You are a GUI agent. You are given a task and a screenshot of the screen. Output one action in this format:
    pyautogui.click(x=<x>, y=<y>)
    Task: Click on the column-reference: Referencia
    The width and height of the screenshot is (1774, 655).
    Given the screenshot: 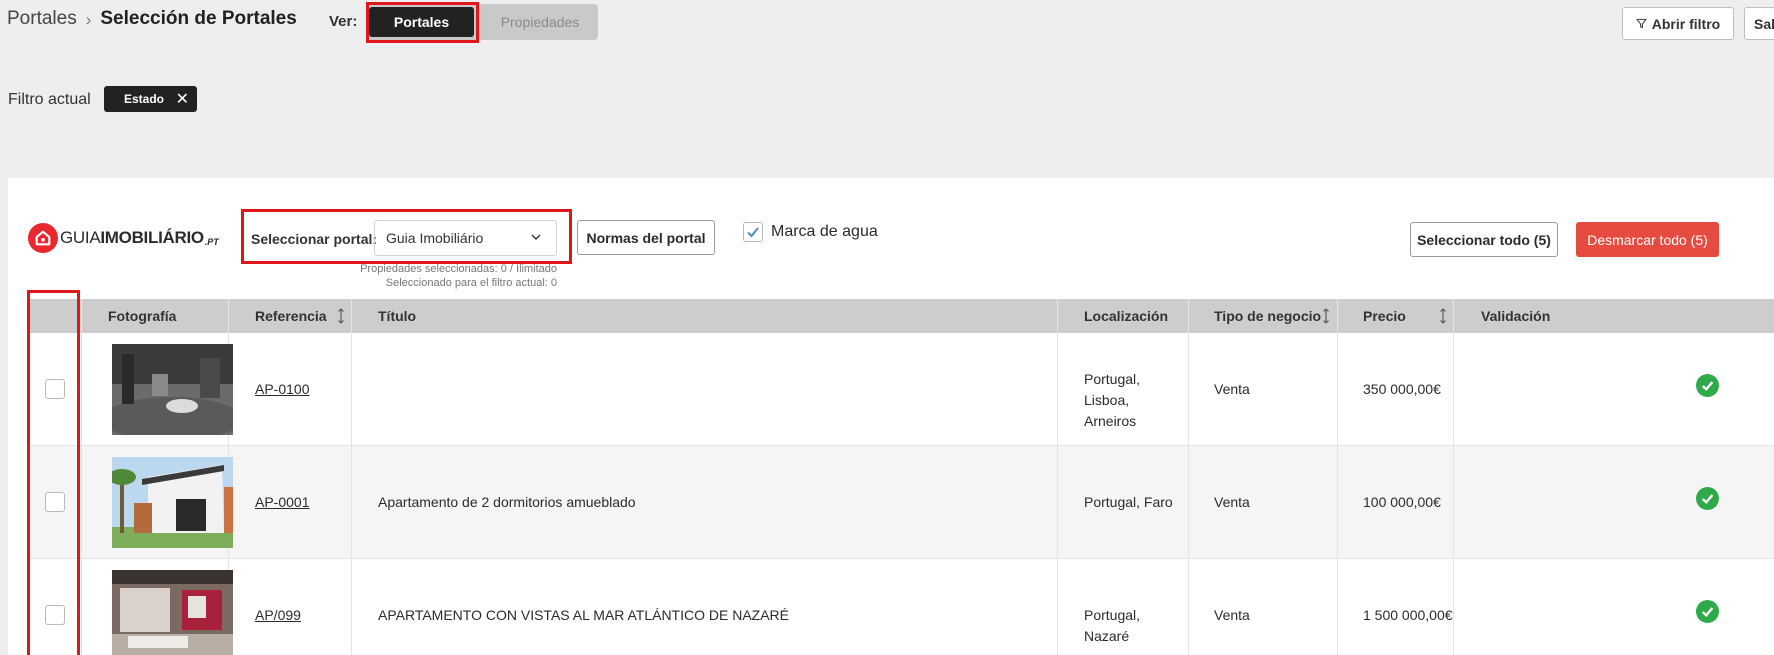 What is the action you would take?
    pyautogui.click(x=291, y=316)
    